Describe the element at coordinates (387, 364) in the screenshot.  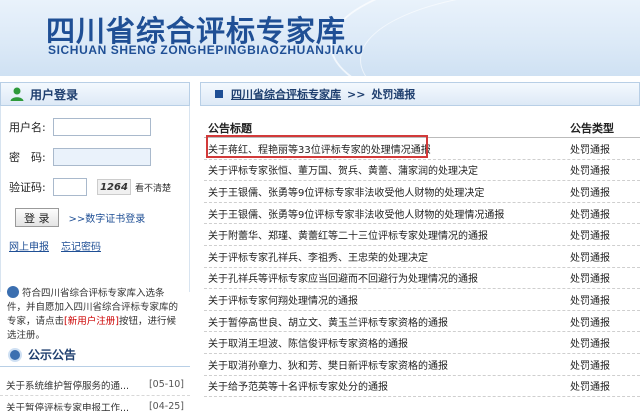
I see `row-title-link: 关于取消孙章力、狄和芳、樊日新评标专家资格的通报` at that location.